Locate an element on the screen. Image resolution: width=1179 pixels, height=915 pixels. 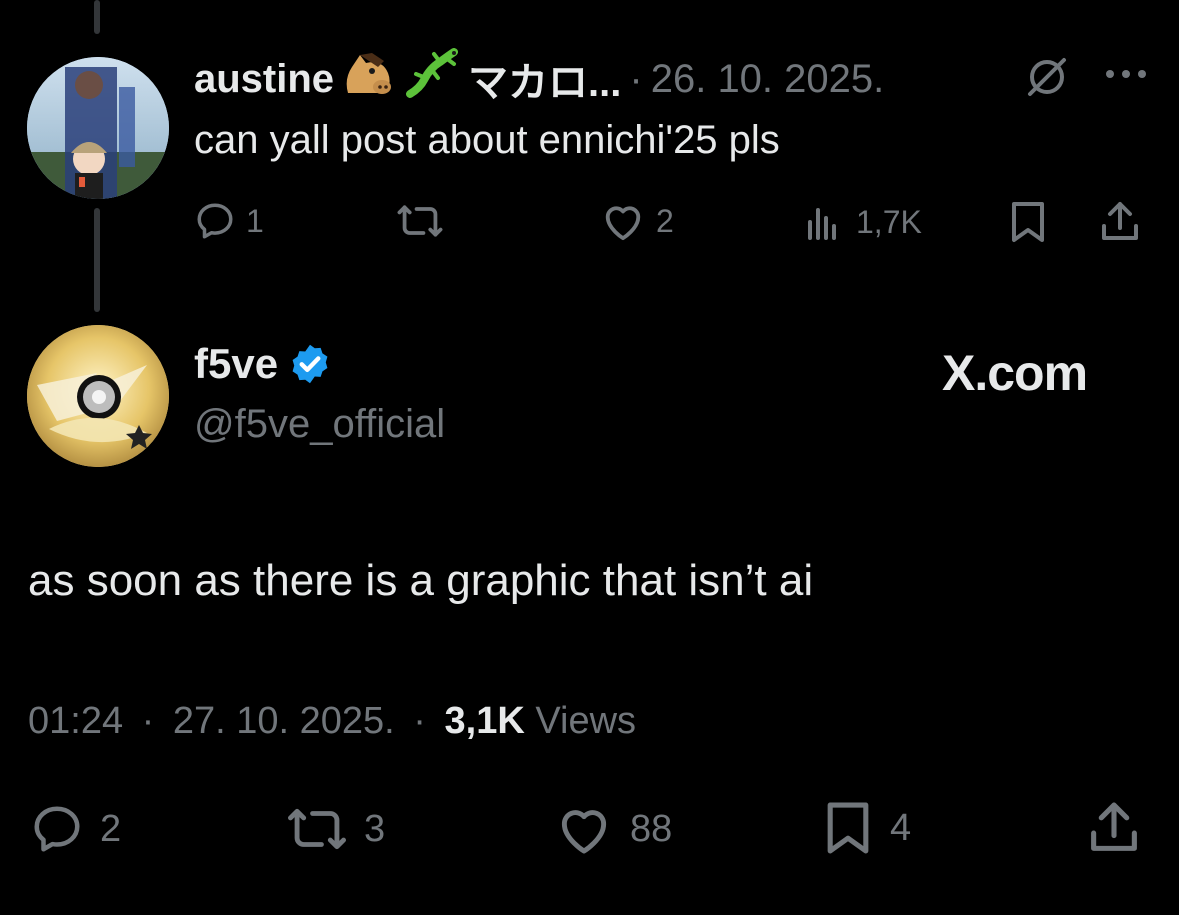
post-share-button is located at coordinates (1114, 828).